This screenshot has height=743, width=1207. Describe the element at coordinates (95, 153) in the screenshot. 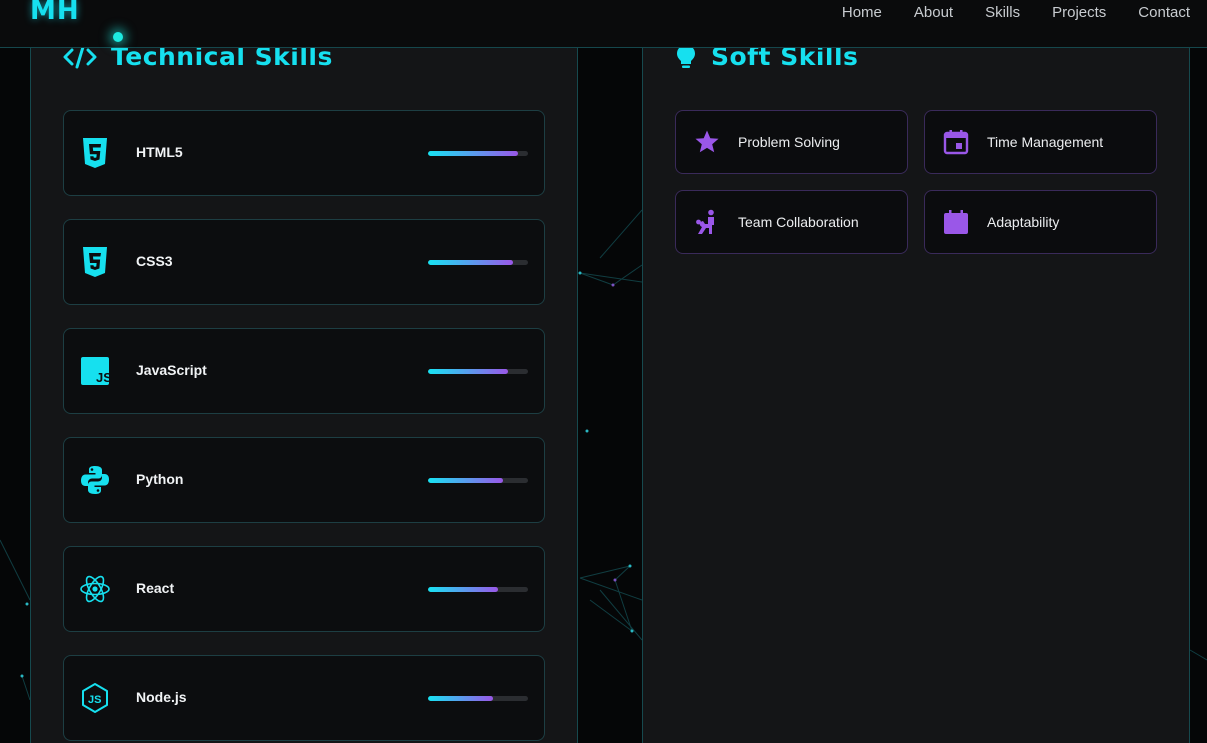

I see `html5-icon` at that location.